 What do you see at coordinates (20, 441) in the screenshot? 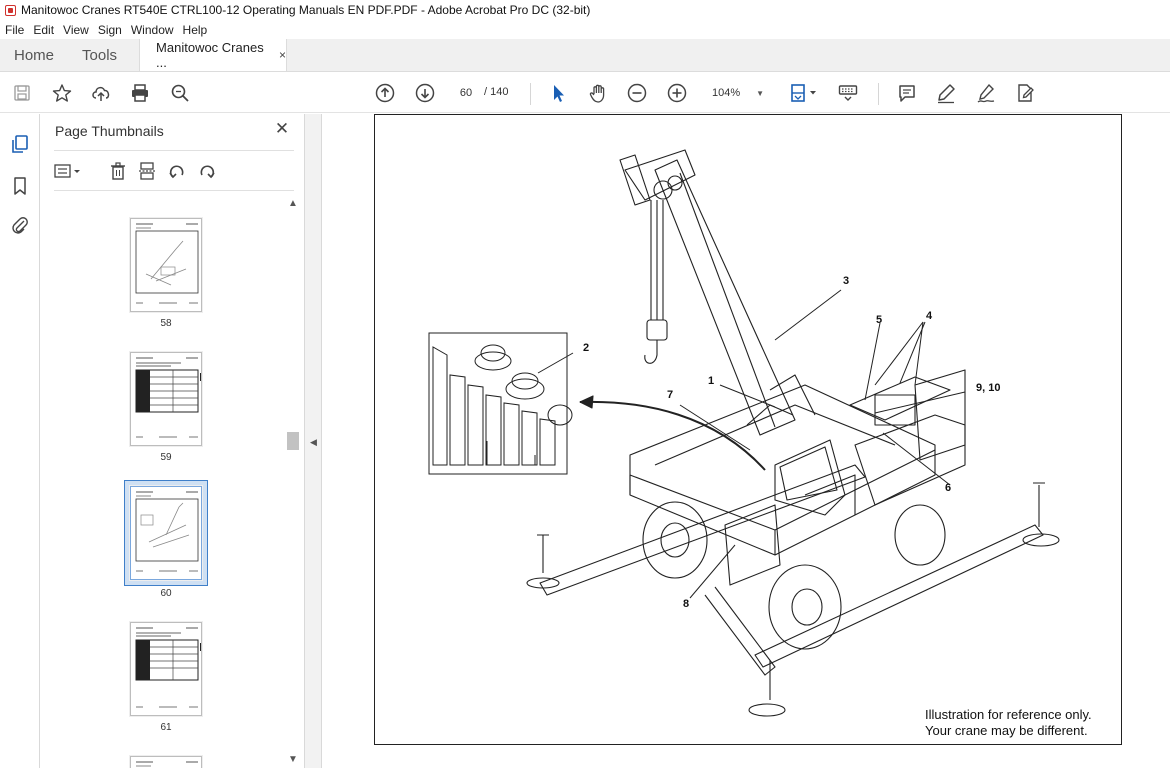
I see `navigation-rail` at bounding box center [20, 441].